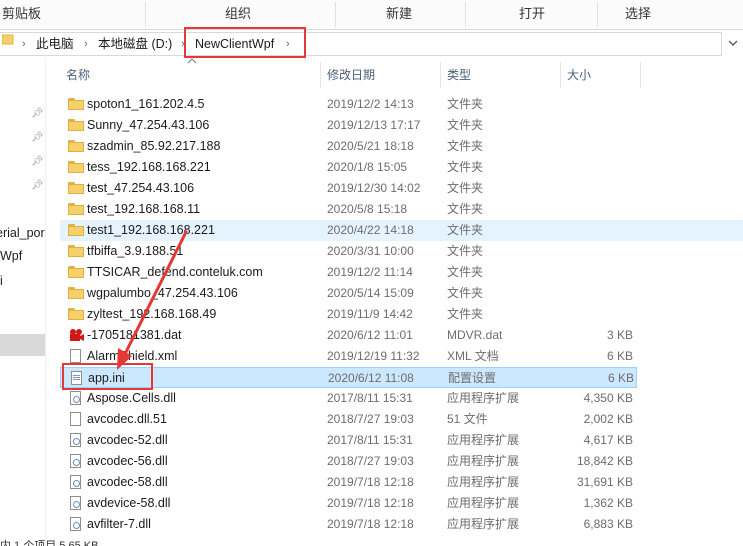  Describe the element at coordinates (238, 14) in the screenshot. I see `ribbon-group-organize: 组织` at that location.